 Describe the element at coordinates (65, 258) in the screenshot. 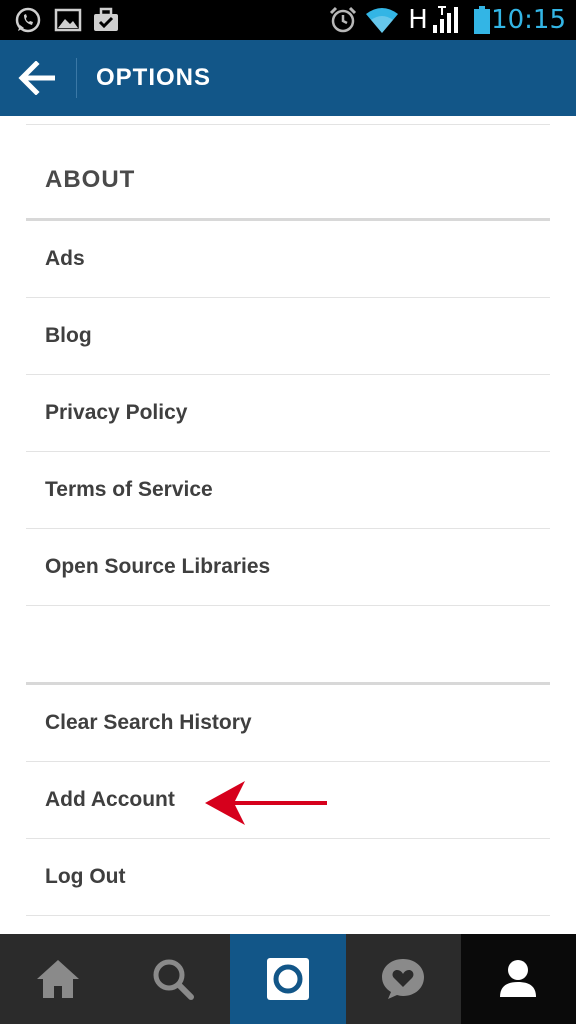

I see `option-label: Ads` at that location.